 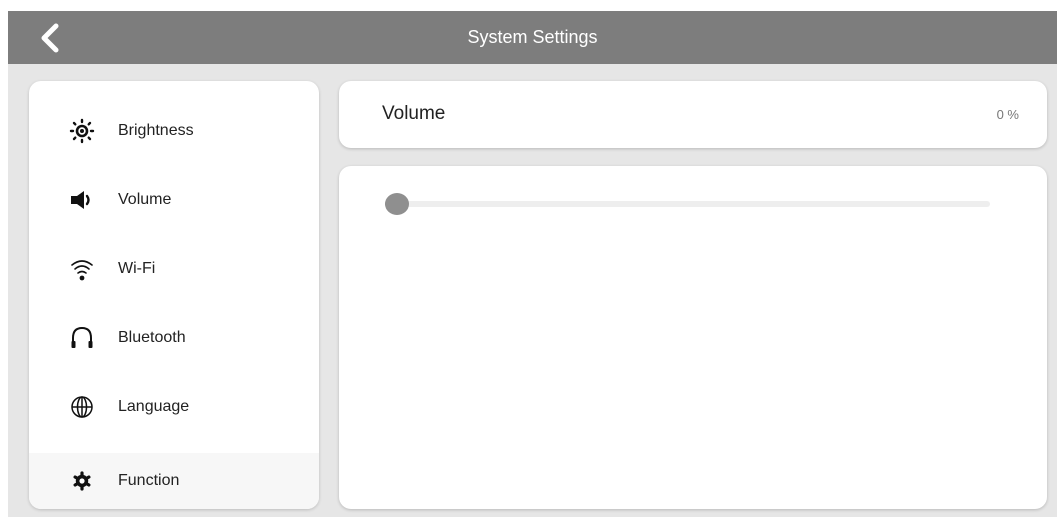 What do you see at coordinates (1007, 114) in the screenshot?
I see `volume-value: 0 %` at bounding box center [1007, 114].